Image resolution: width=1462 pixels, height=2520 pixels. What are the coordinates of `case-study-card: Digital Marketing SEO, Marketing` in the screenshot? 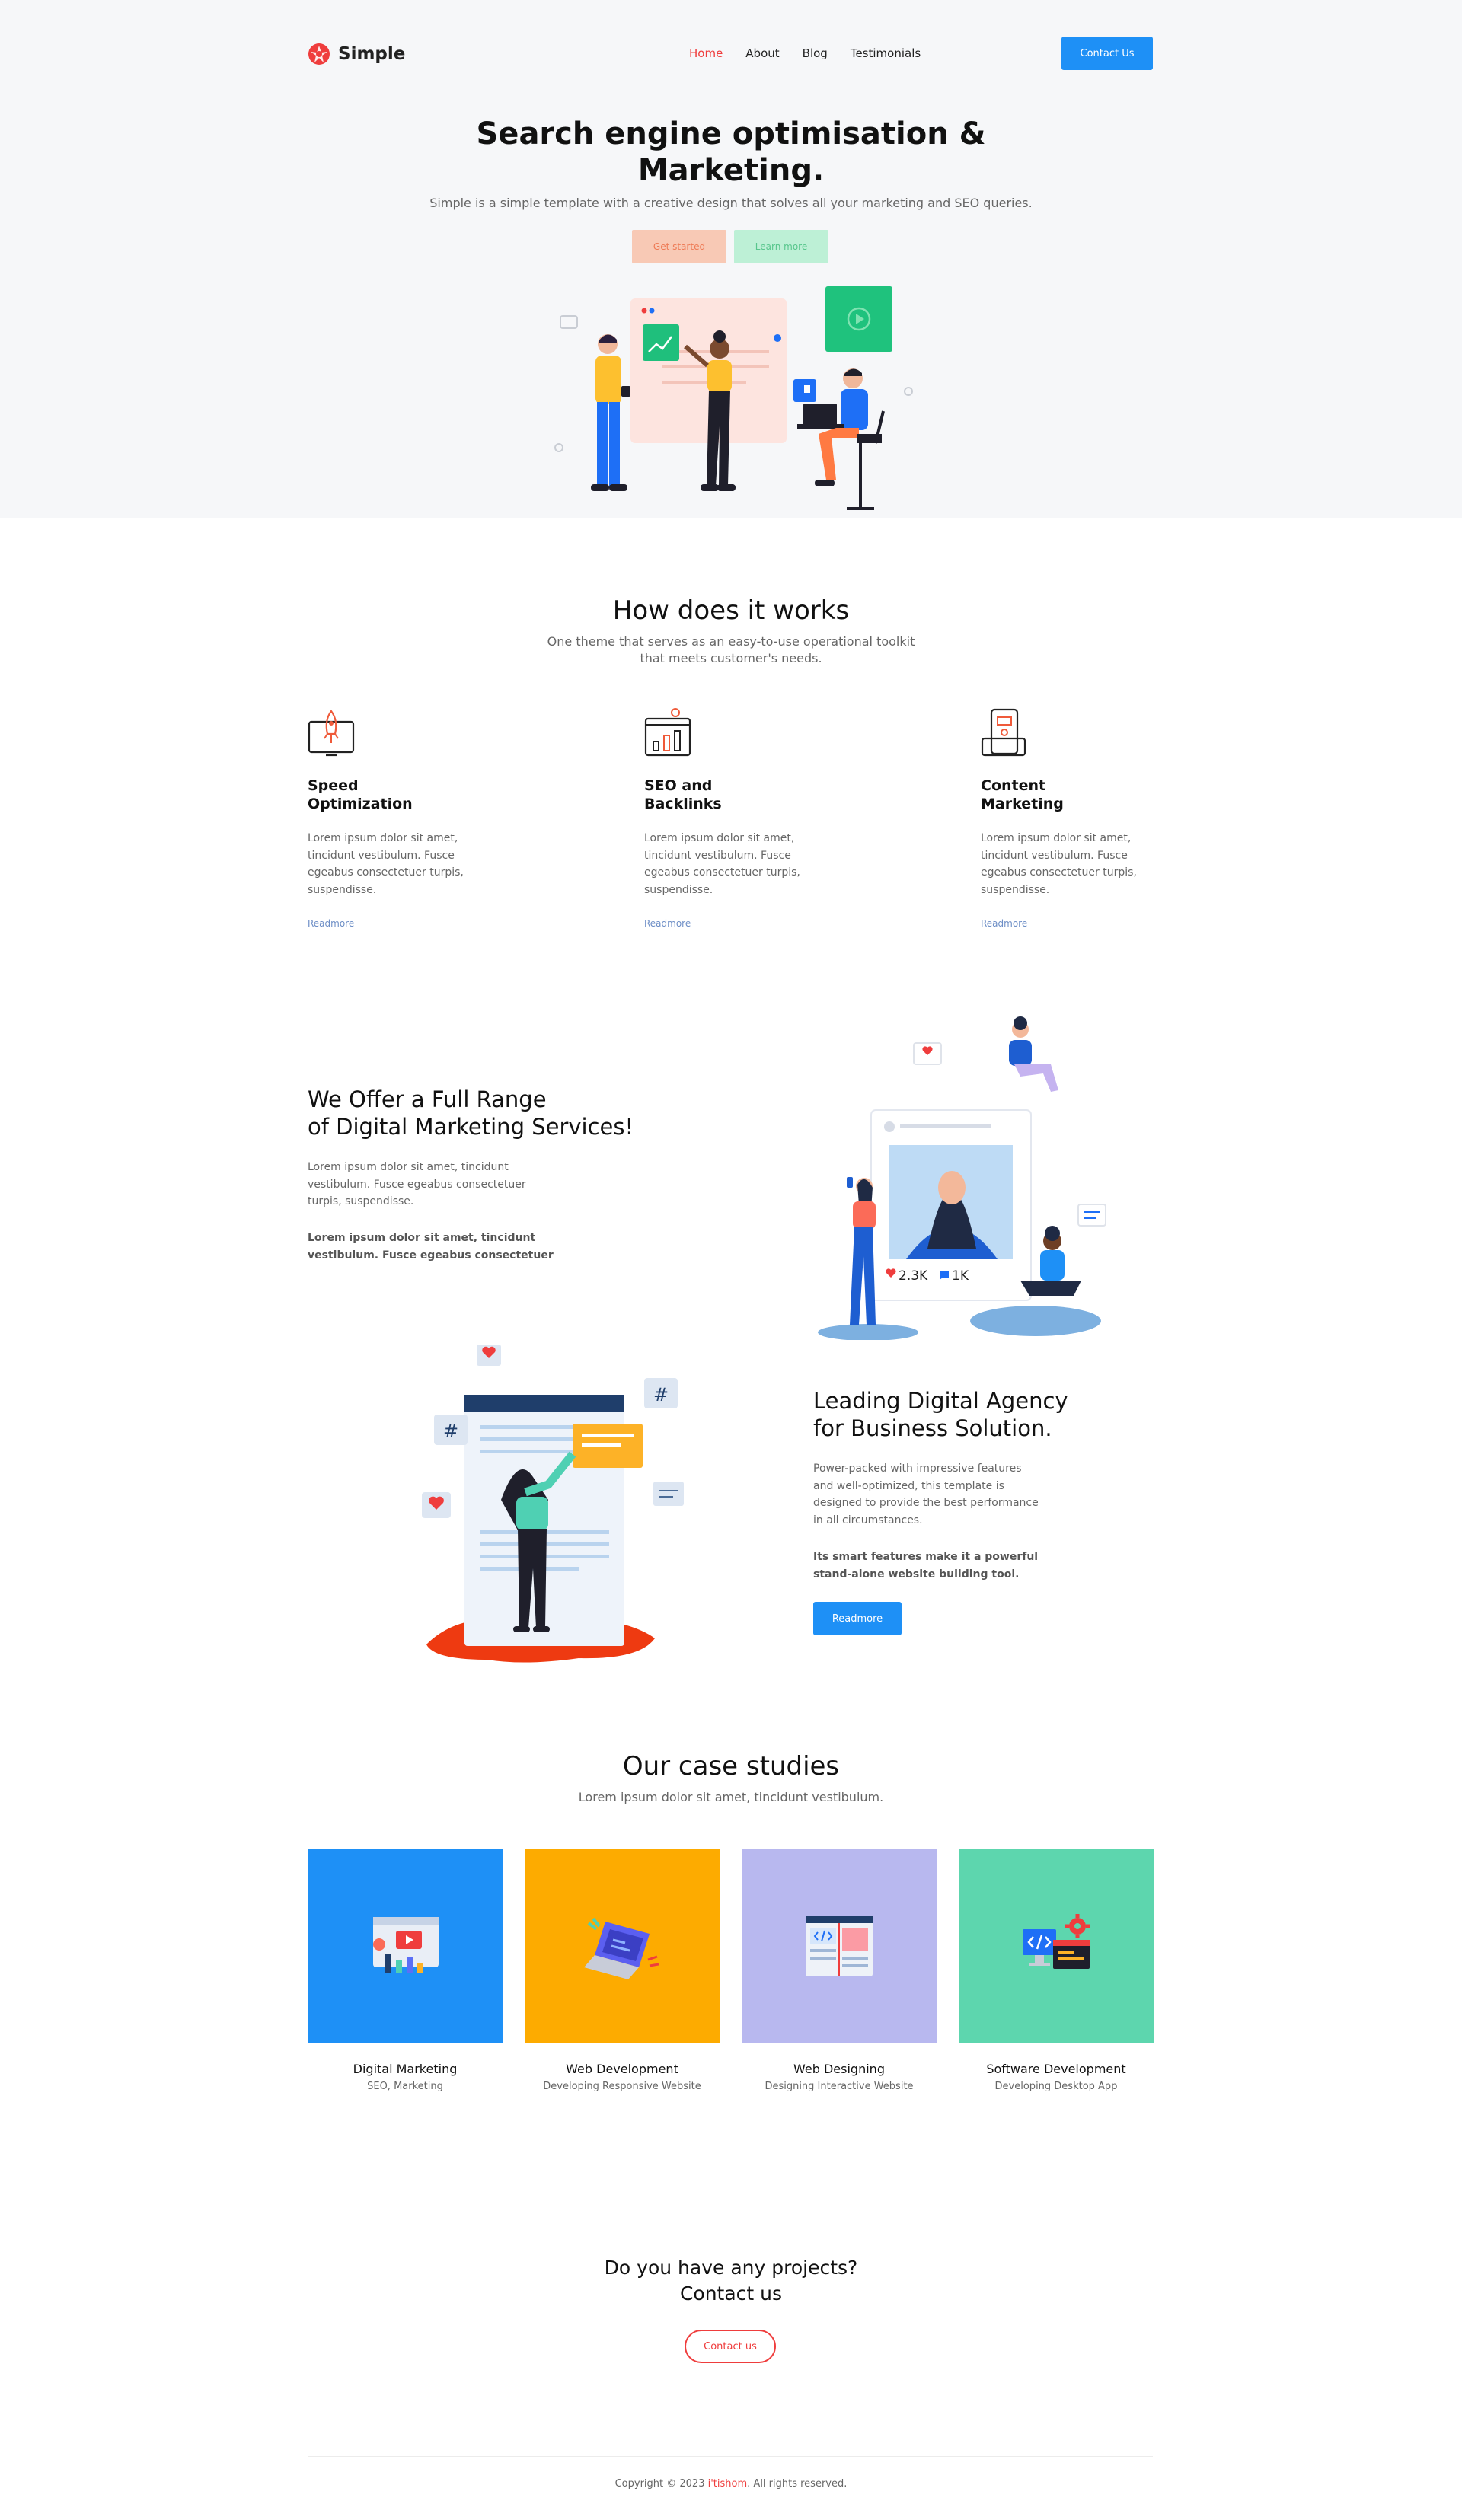 It's located at (405, 1971).